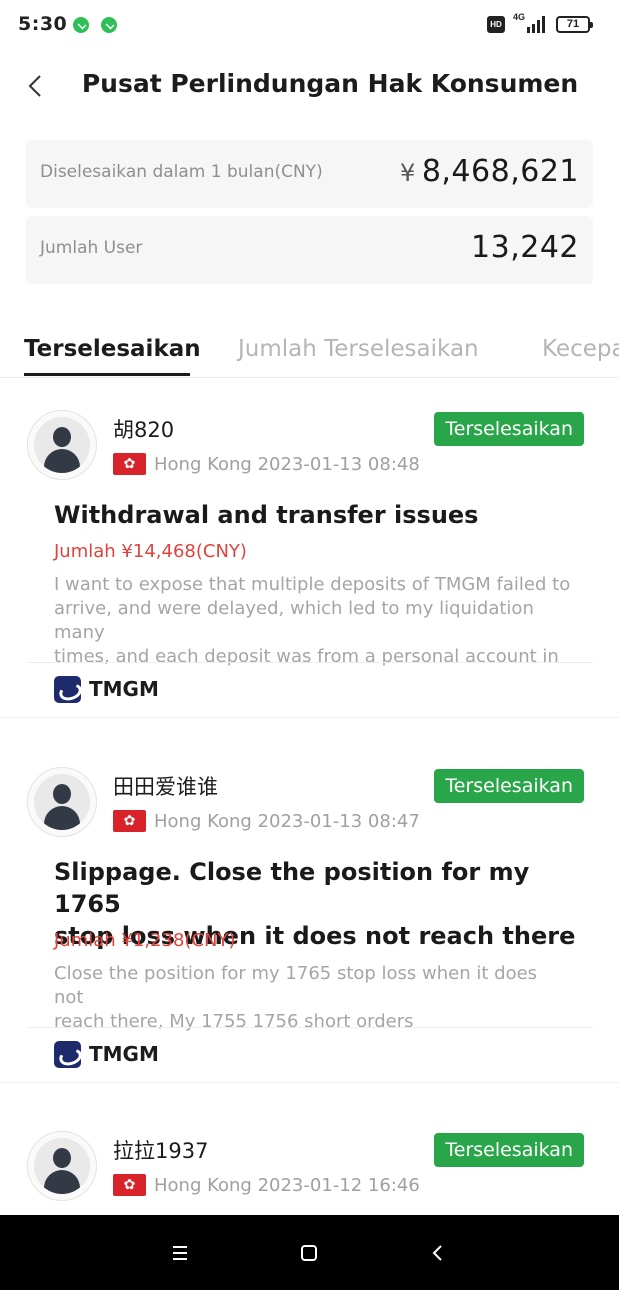 The image size is (619, 1290). I want to click on tab-resolved: Terselesaikan, so click(112, 349).